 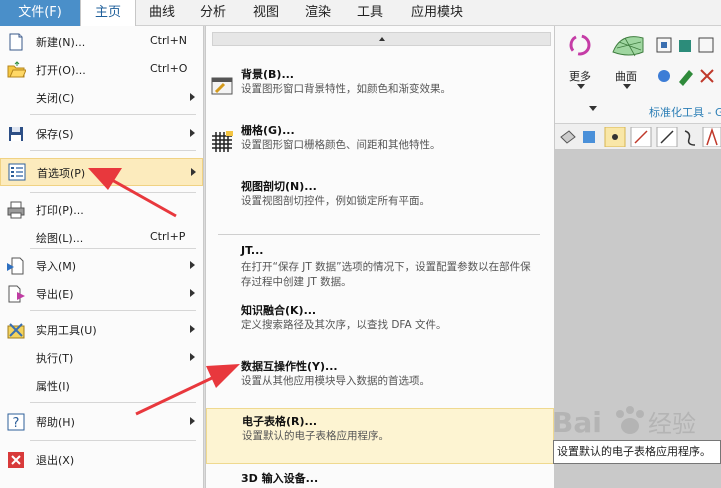 I want to click on tooltip: 设置默认的电子表格应用程序。, so click(x=637, y=452).